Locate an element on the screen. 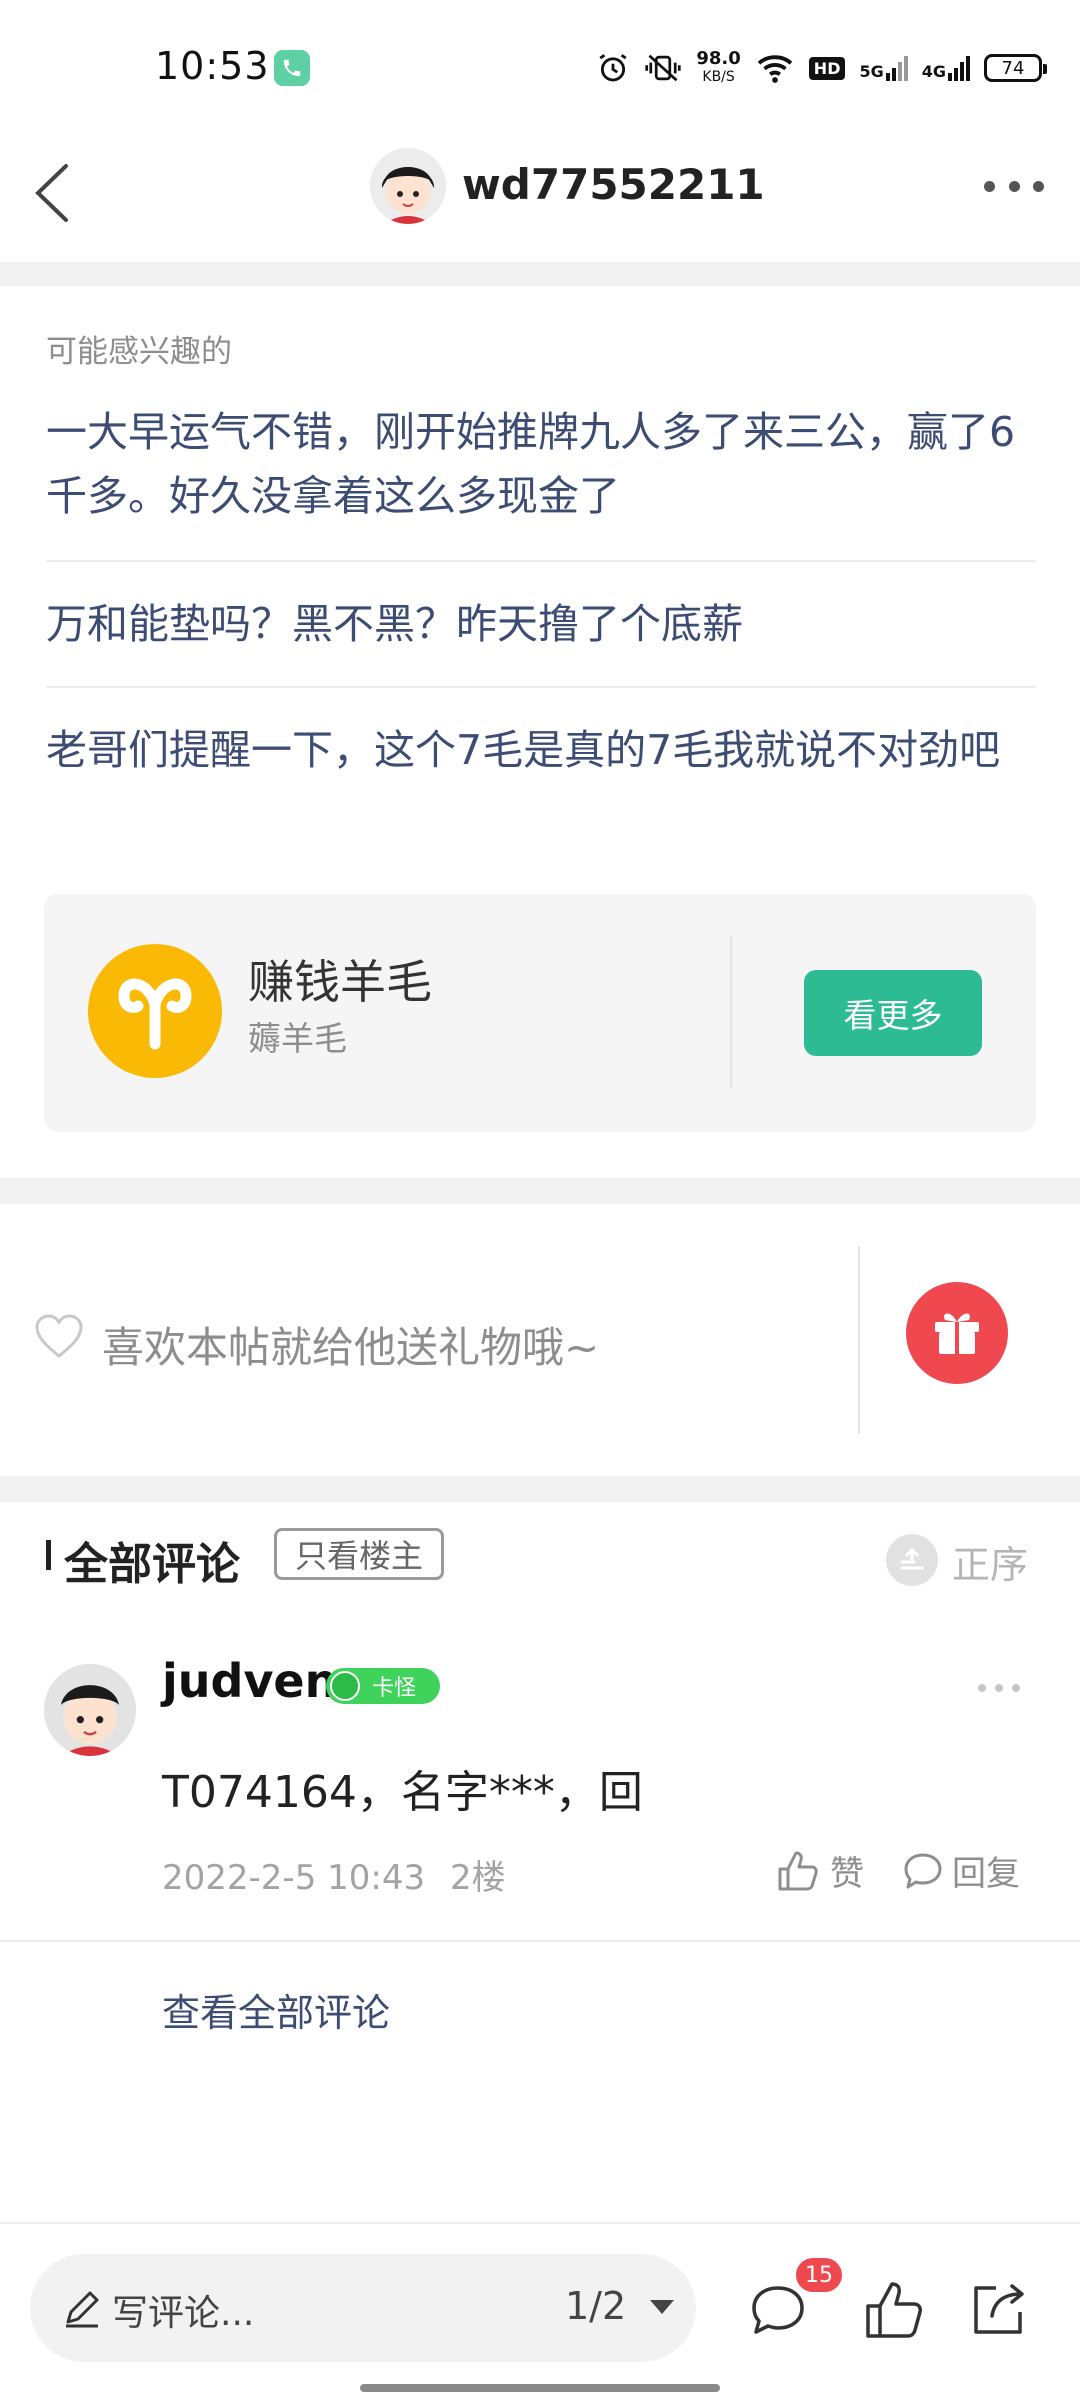  alarm-icon is located at coordinates (613, 68).